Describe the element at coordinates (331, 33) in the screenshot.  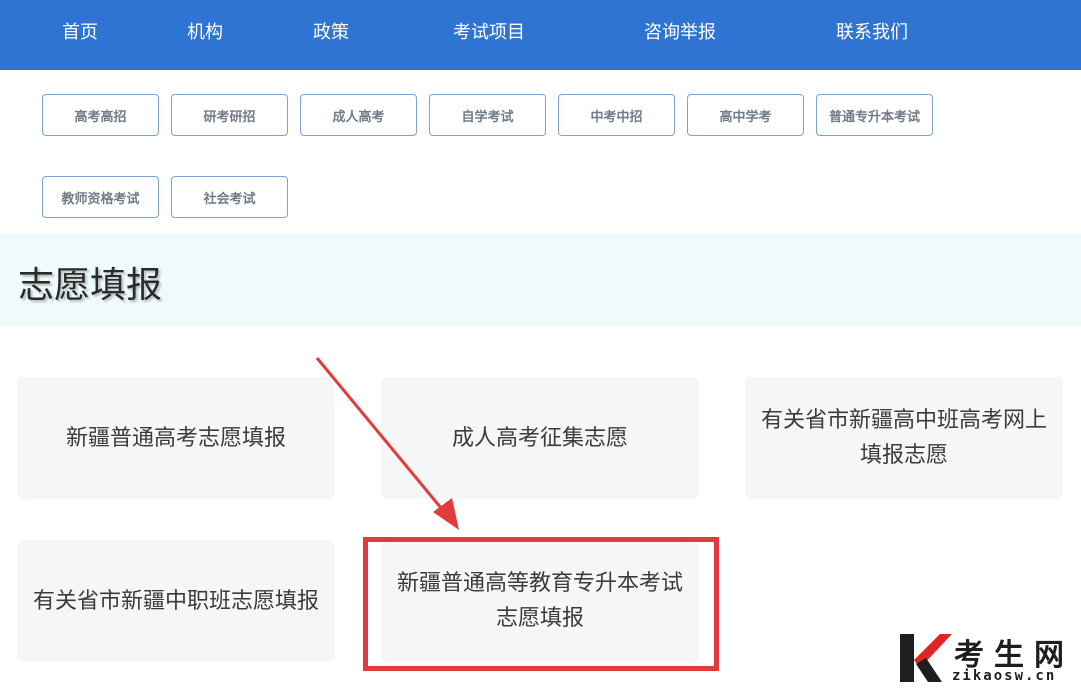
I see `nav-item-policy: 政策` at that location.